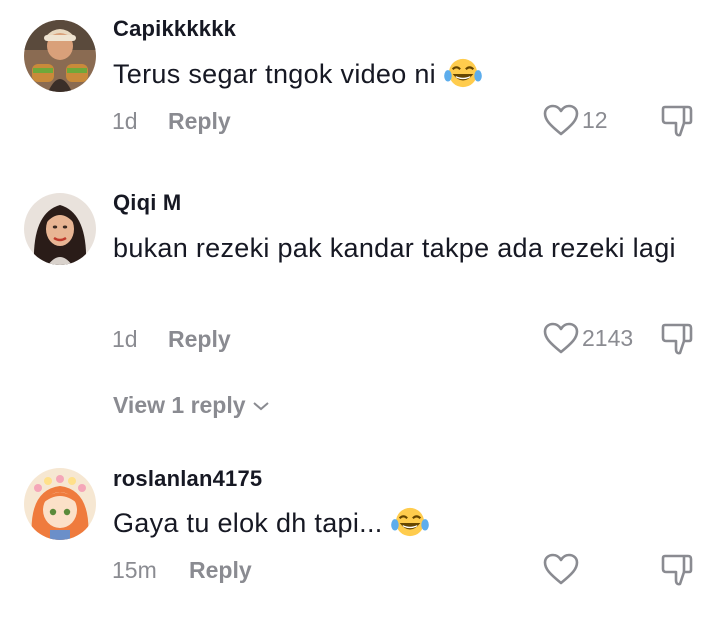  What do you see at coordinates (147, 203) in the screenshot?
I see `username: Qiqi M` at bounding box center [147, 203].